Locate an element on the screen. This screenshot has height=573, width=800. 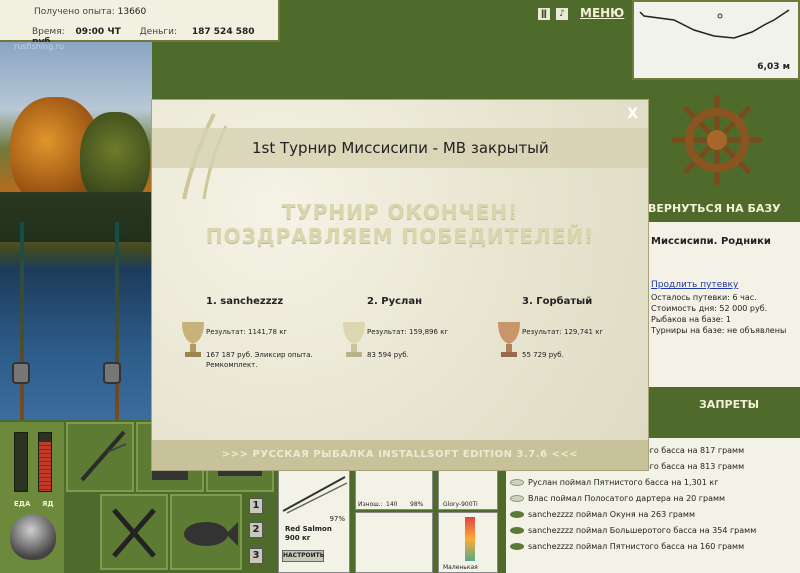
reel-slot: Изнош.: 140 98% is located at coordinates (394, 490).